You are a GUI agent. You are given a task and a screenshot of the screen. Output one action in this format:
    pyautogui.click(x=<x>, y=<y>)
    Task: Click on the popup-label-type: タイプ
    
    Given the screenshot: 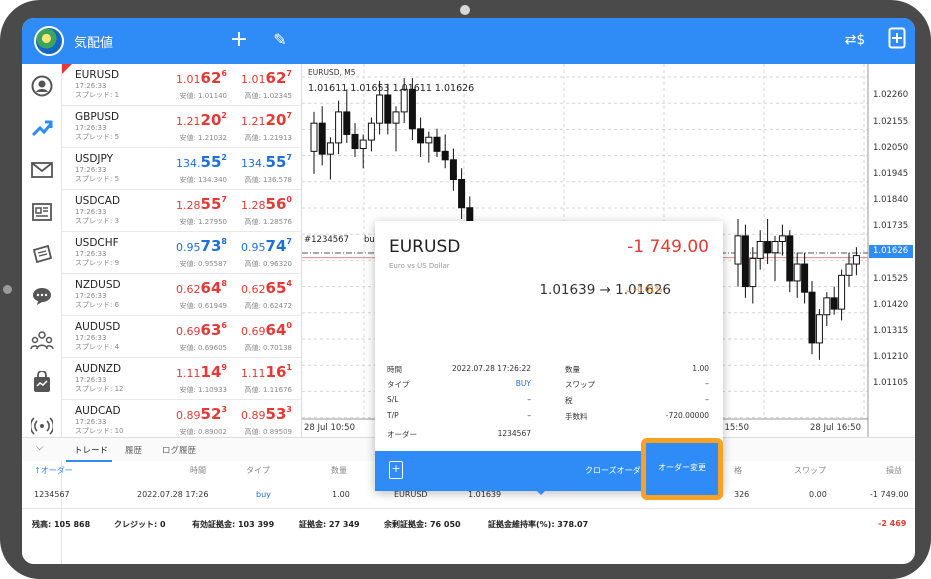 What is the action you would take?
    pyautogui.click(x=398, y=384)
    